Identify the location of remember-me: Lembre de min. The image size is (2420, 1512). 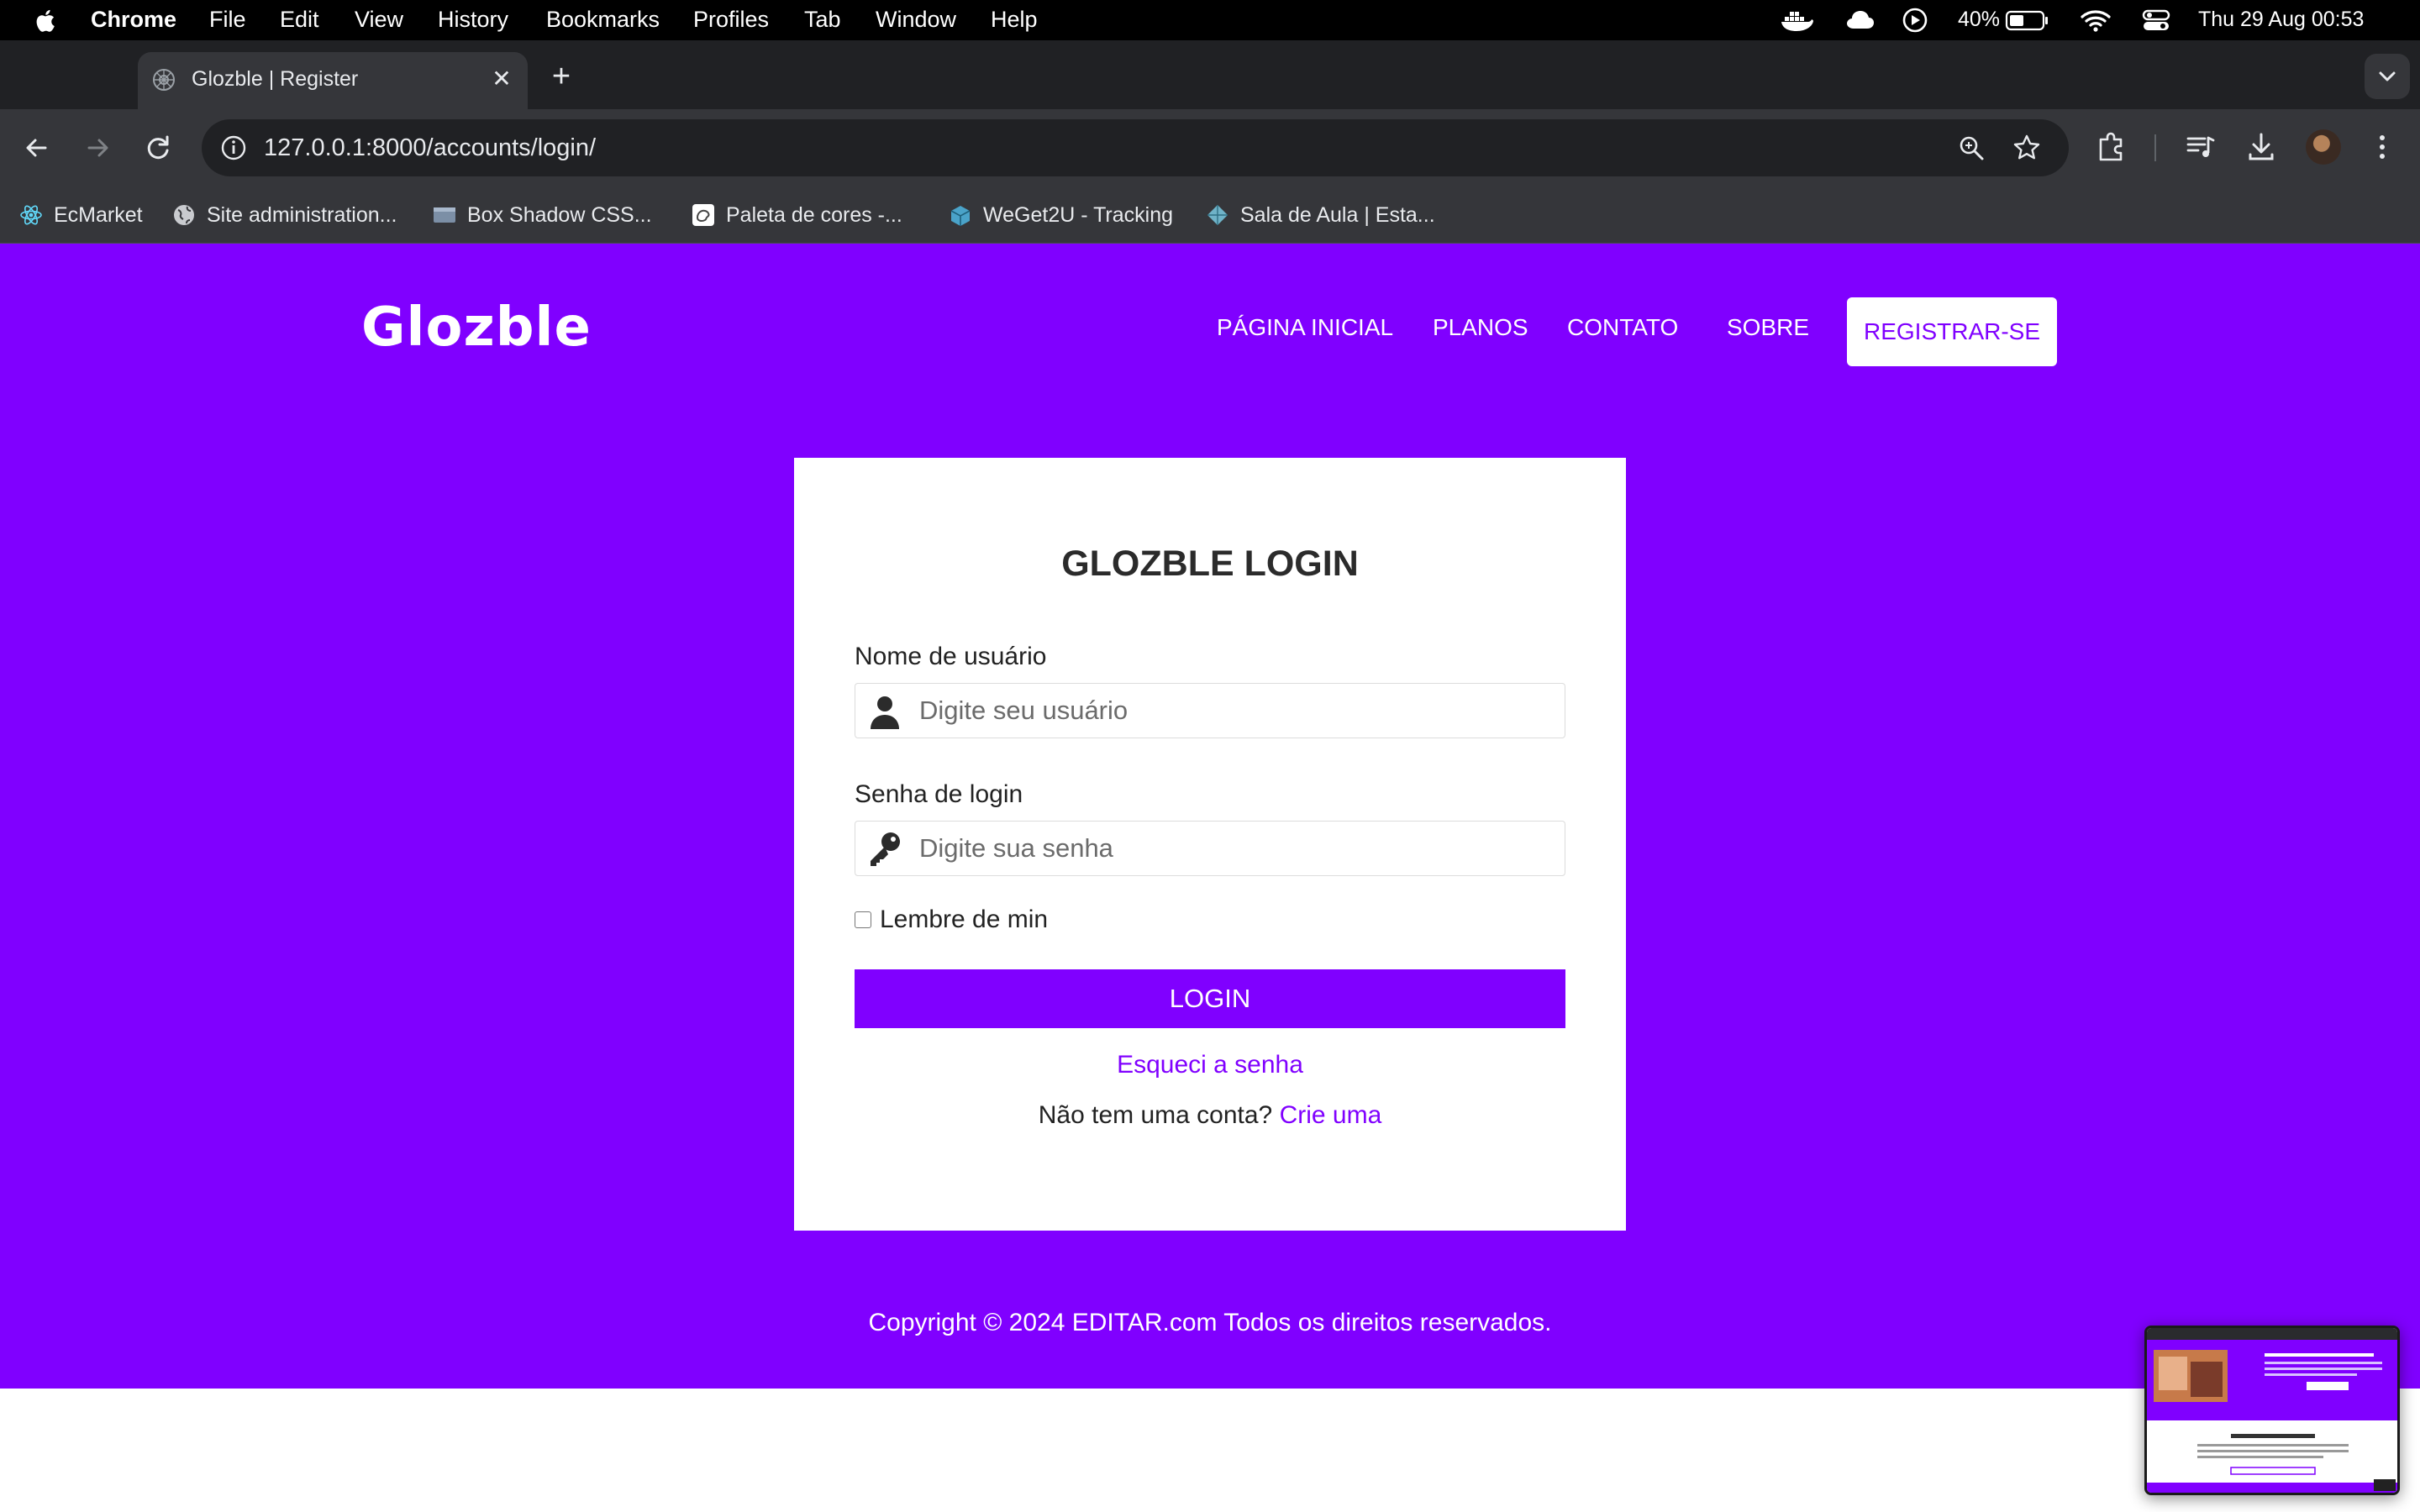
(952, 920).